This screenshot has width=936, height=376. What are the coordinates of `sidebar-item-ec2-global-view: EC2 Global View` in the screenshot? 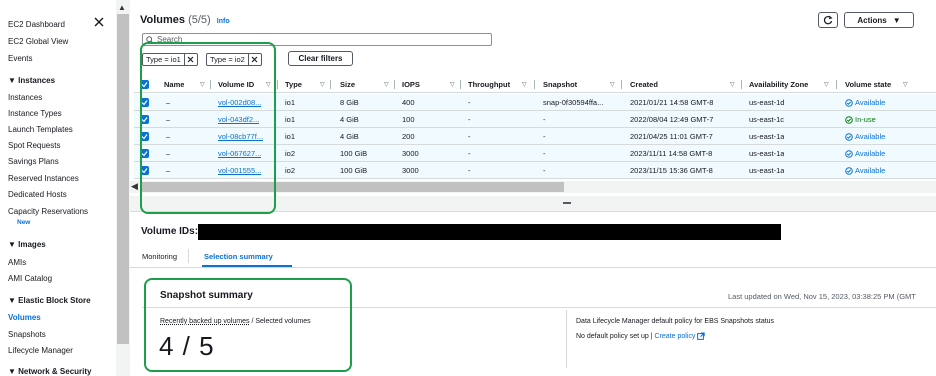 It's located at (38, 41).